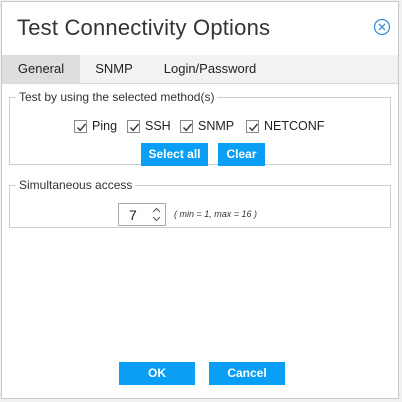 This screenshot has width=402, height=402. I want to click on ping-checkbox: Ping, so click(95, 126).